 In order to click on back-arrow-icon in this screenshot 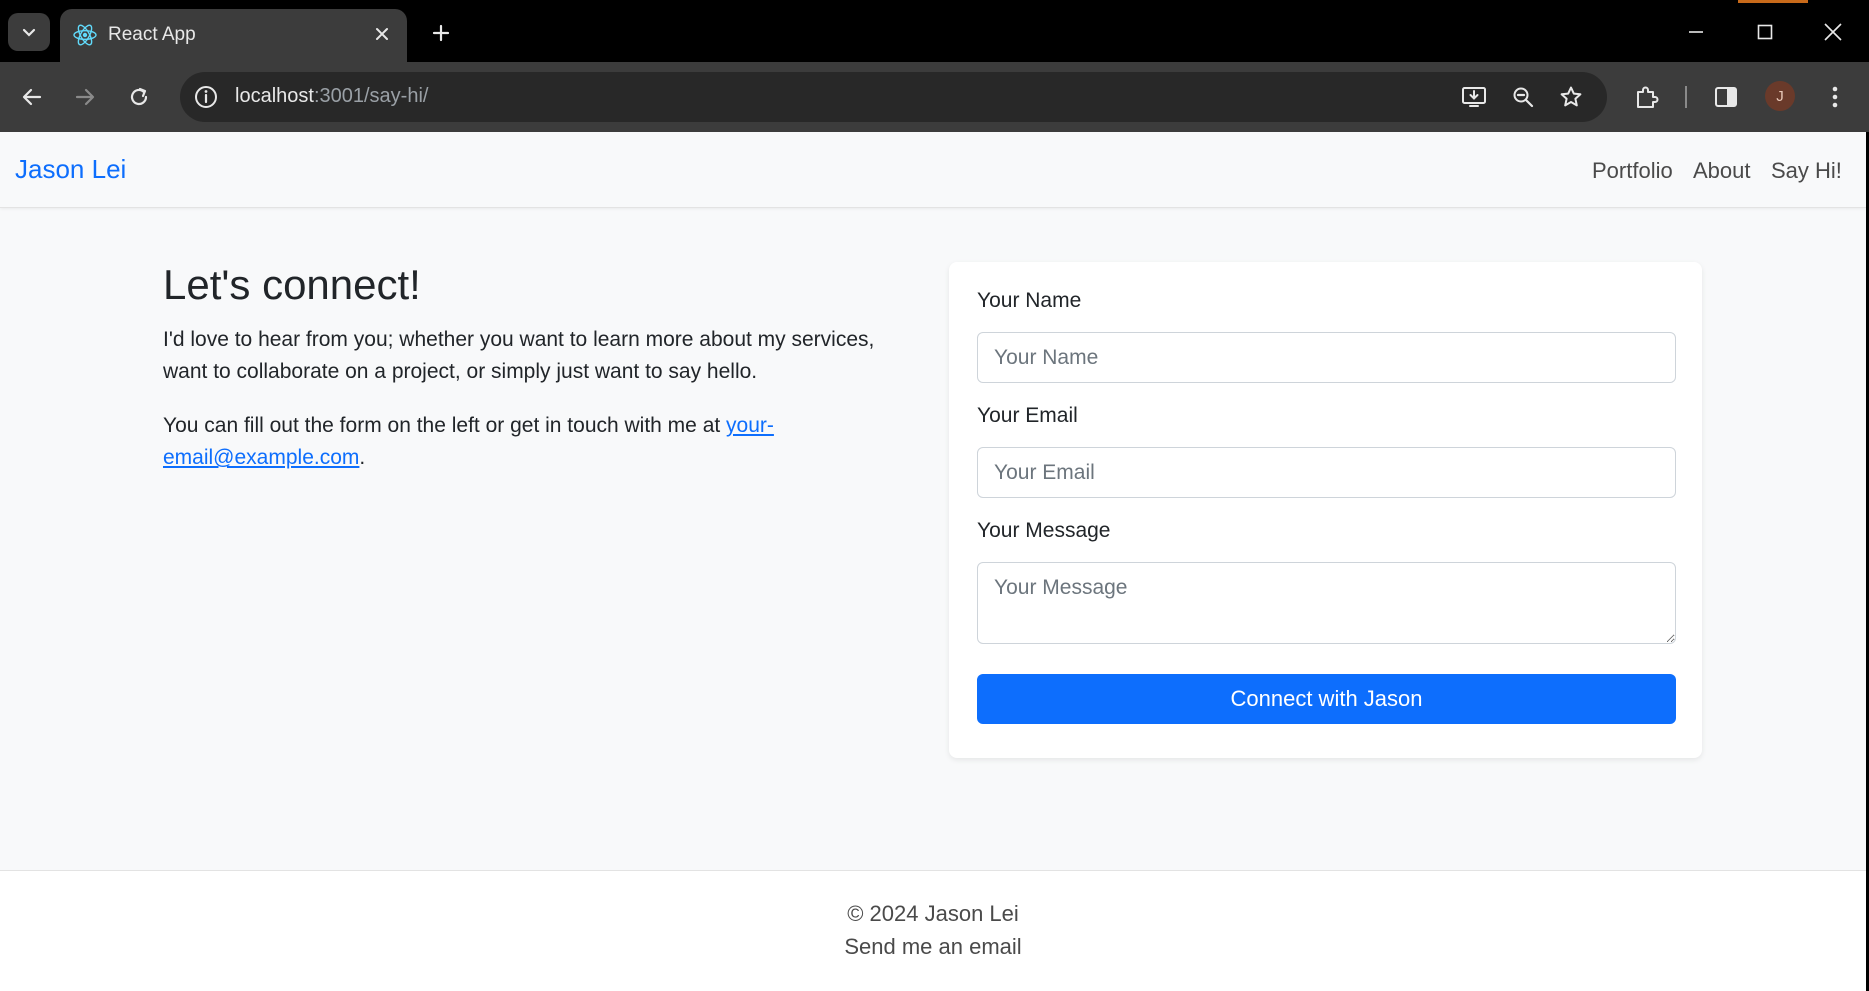, I will do `click(32, 97)`.